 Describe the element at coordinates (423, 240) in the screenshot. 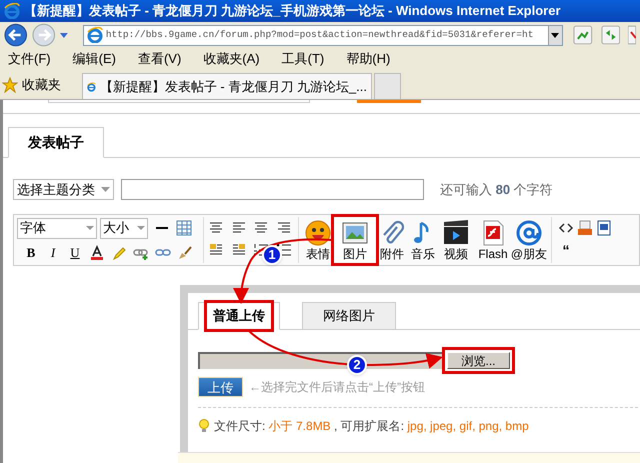

I see `media-button: 音乐` at that location.